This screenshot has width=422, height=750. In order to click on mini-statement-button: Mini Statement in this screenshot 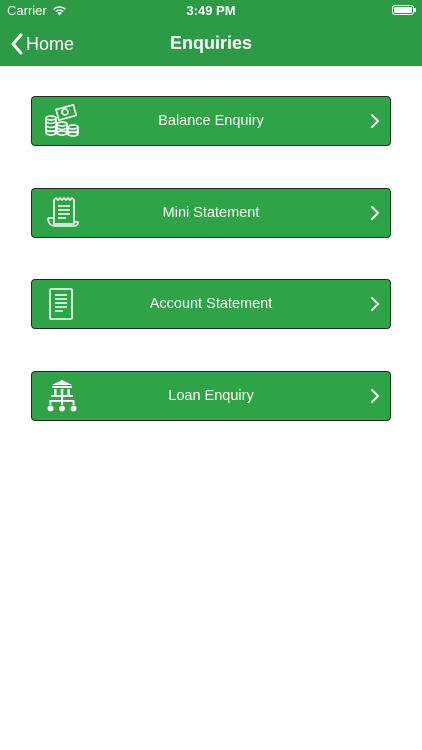, I will do `click(211, 212)`.